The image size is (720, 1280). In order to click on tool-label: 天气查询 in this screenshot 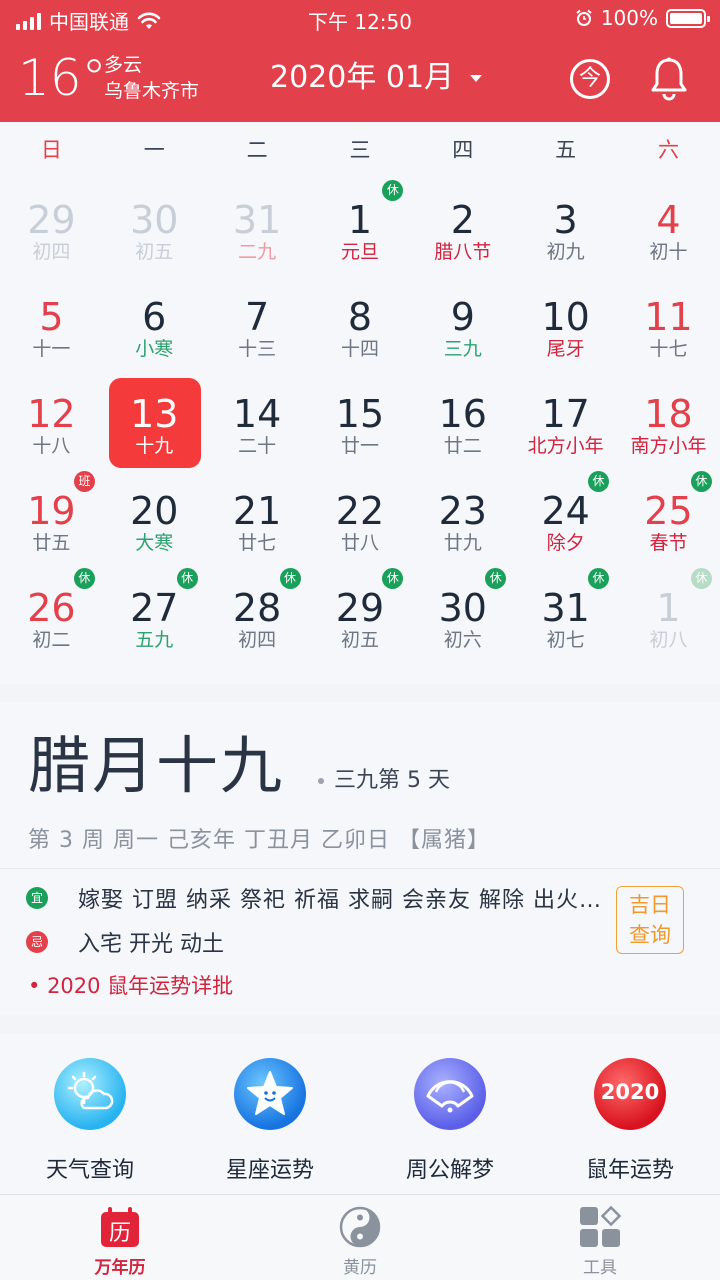, I will do `click(89, 1170)`.